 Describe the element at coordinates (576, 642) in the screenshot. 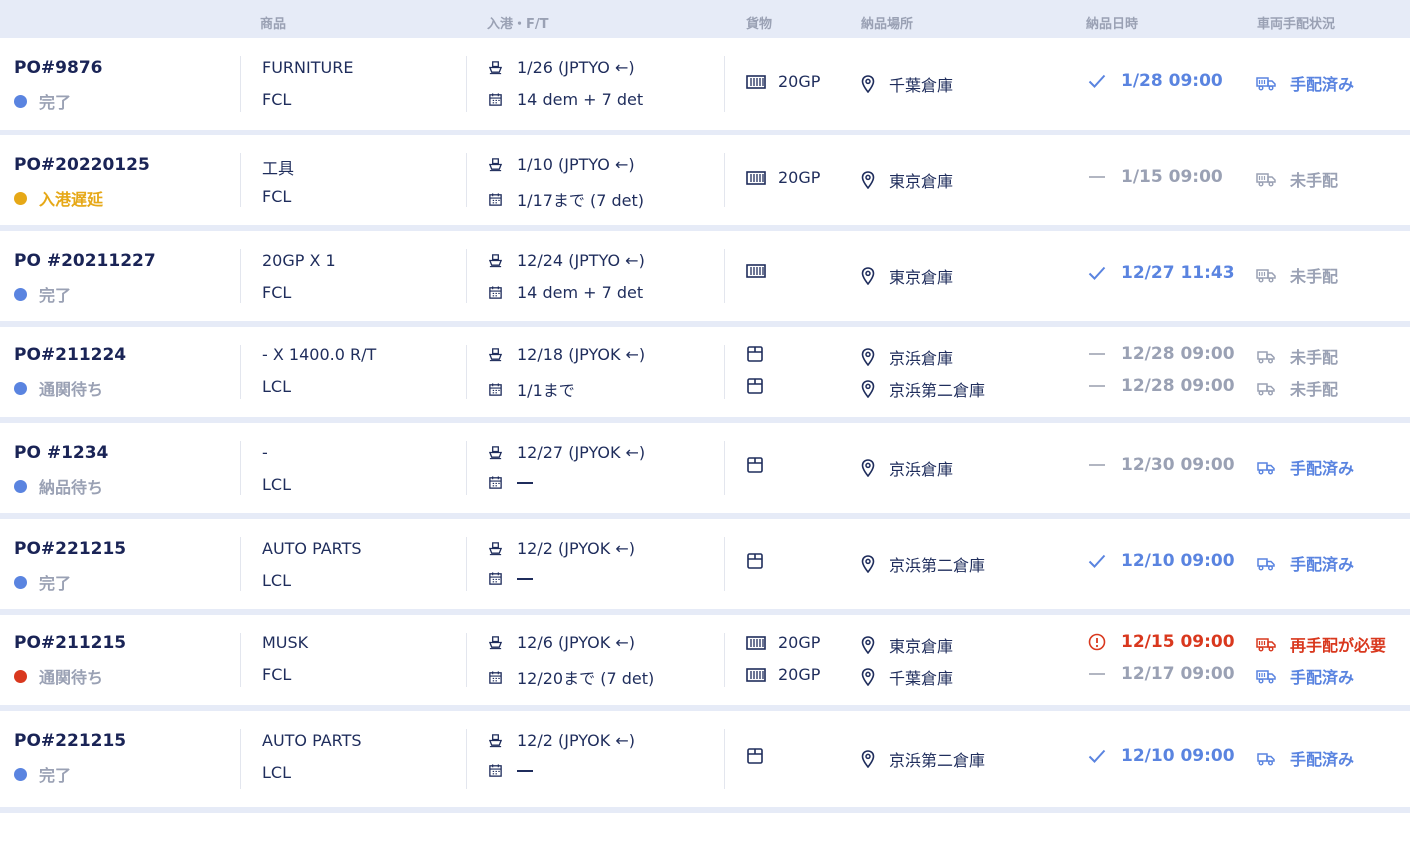

I see `port-arrival-text: 12/6 (JPYOK ←)` at that location.